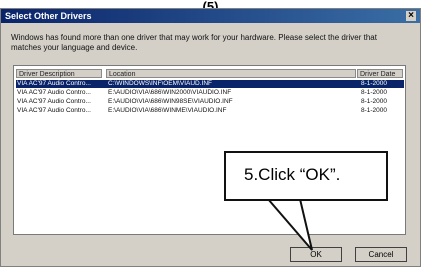 This screenshot has height=267, width=421. What do you see at coordinates (290, 224) in the screenshot?
I see `callout-pointer` at bounding box center [290, 224].